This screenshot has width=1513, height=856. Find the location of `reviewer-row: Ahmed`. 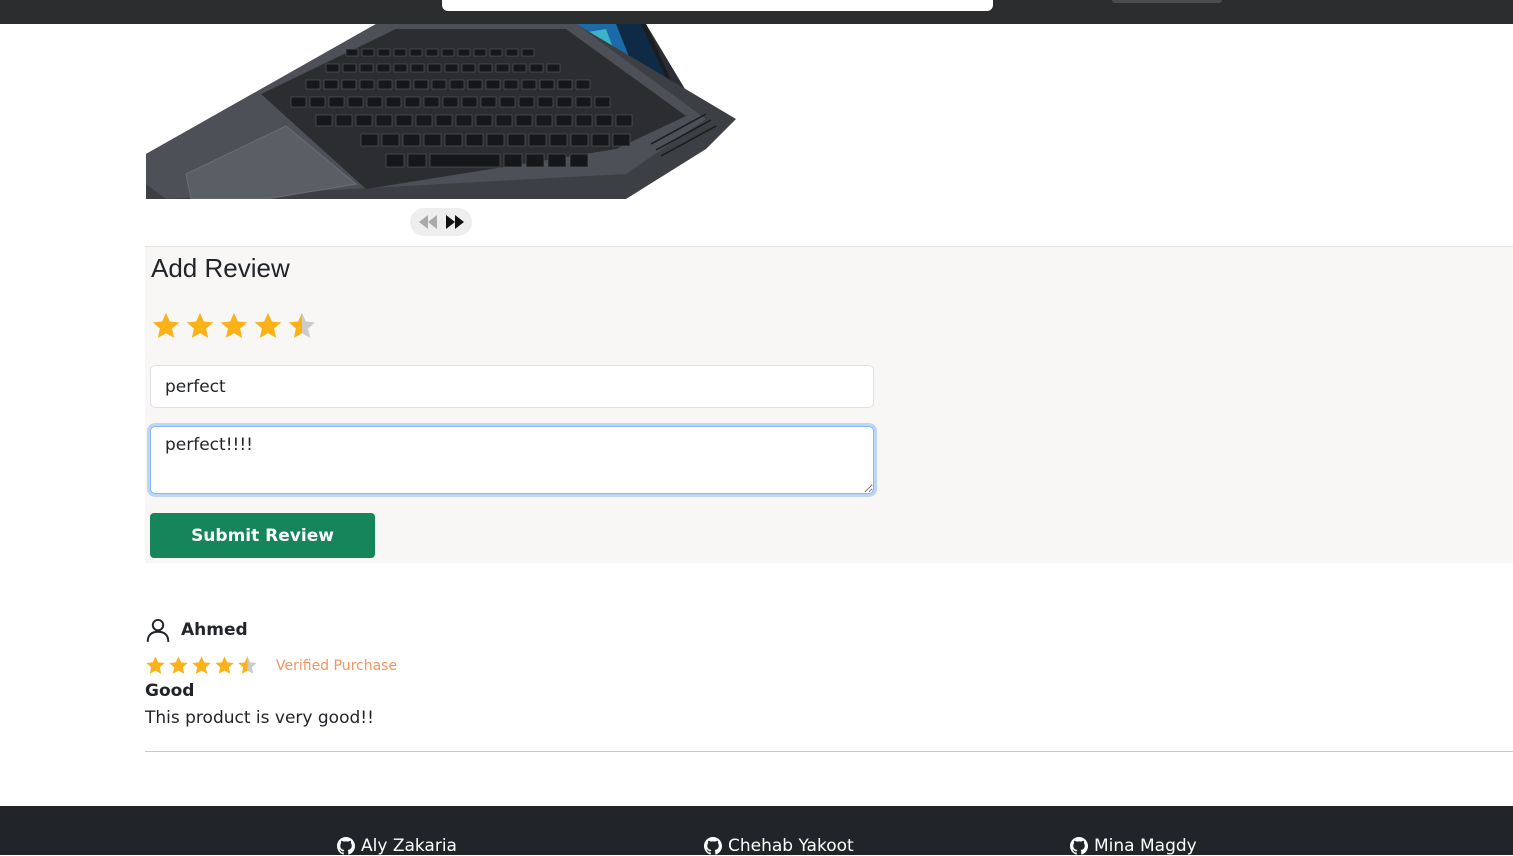

reviewer-row: Ahmed is located at coordinates (196, 630).